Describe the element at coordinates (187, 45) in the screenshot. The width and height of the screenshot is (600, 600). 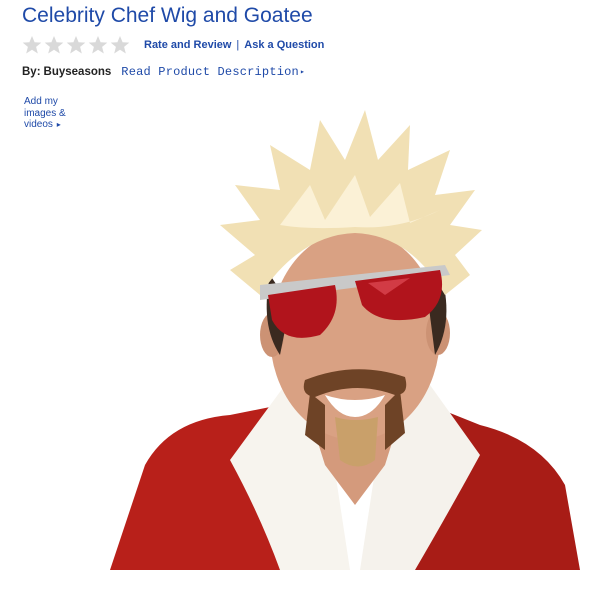
I see `rate-and-review-link: Rate and Review` at that location.